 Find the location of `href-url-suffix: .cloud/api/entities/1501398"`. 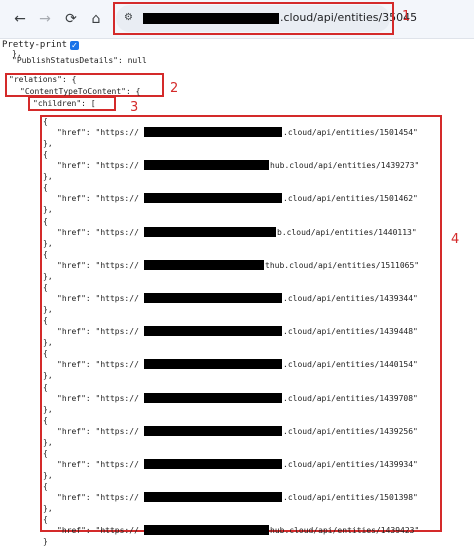

href-url-suffix: .cloud/api/entities/1501398" is located at coordinates (350, 497).